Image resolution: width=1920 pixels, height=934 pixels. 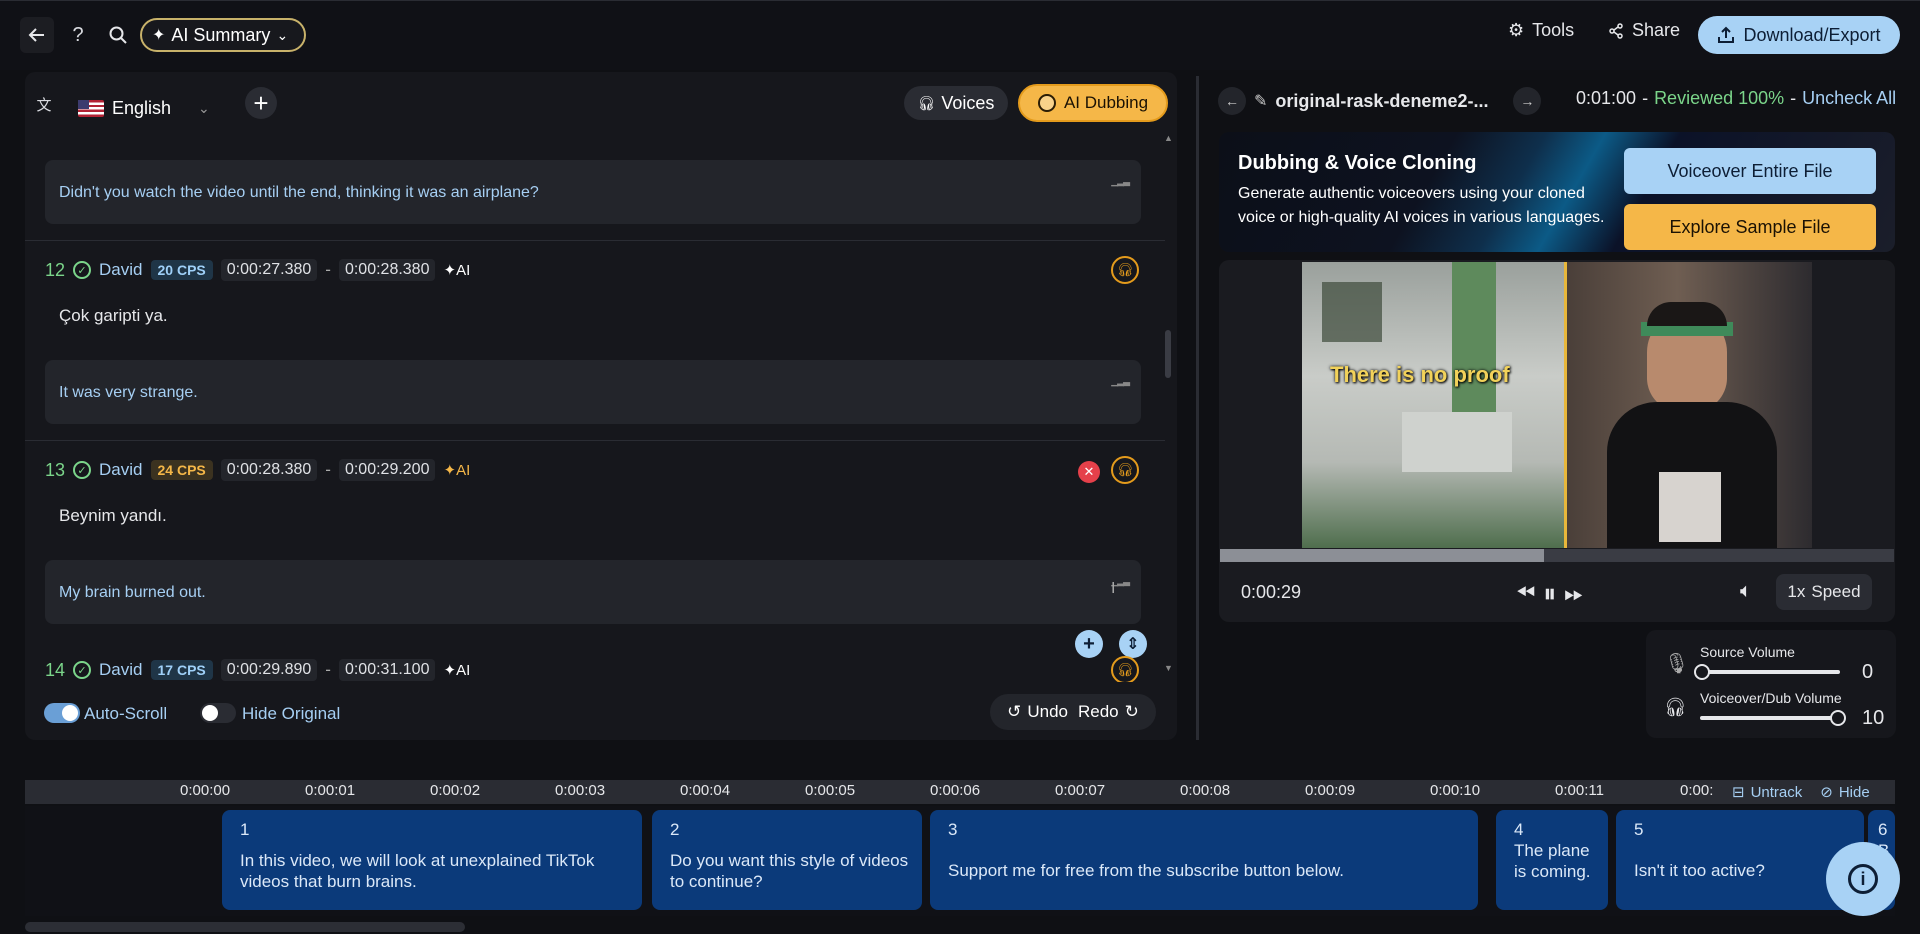 What do you see at coordinates (1541, 30) in the screenshot?
I see `tools-button: ⚙ Tools` at bounding box center [1541, 30].